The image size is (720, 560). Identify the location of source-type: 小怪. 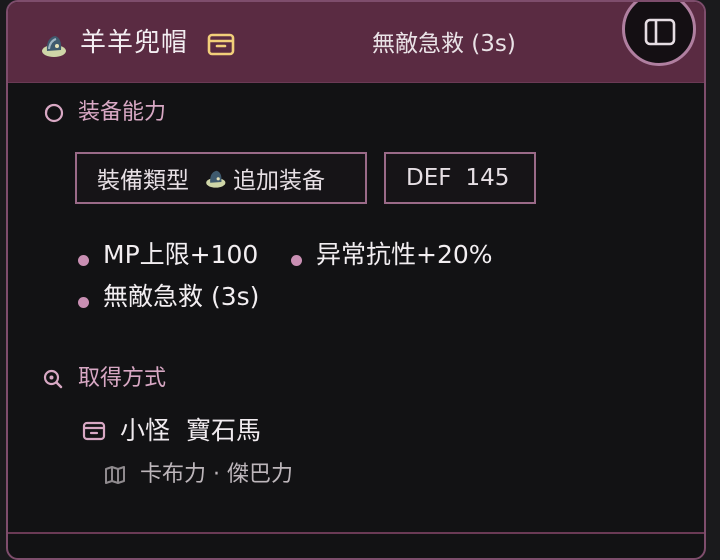
(145, 430).